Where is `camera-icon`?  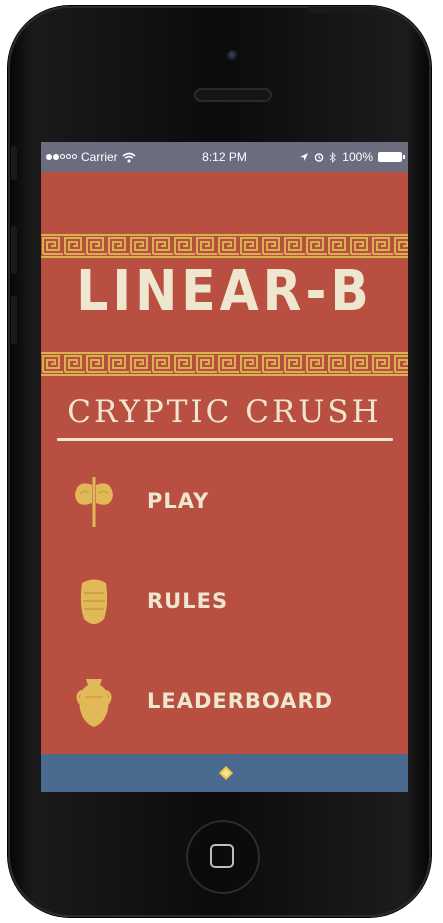
camera-icon is located at coordinates (233, 56).